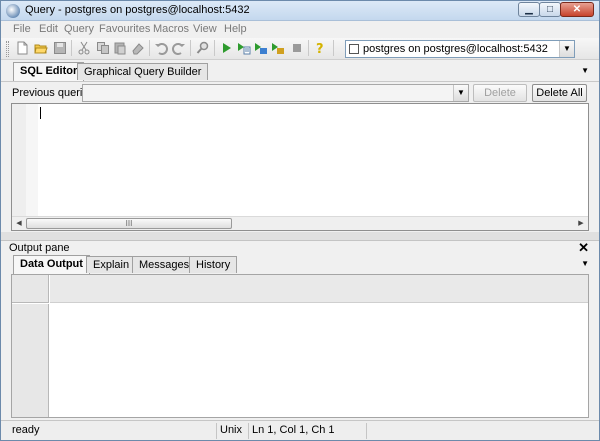  What do you see at coordinates (111, 264) in the screenshot?
I see `tab-explain: Explain` at bounding box center [111, 264].